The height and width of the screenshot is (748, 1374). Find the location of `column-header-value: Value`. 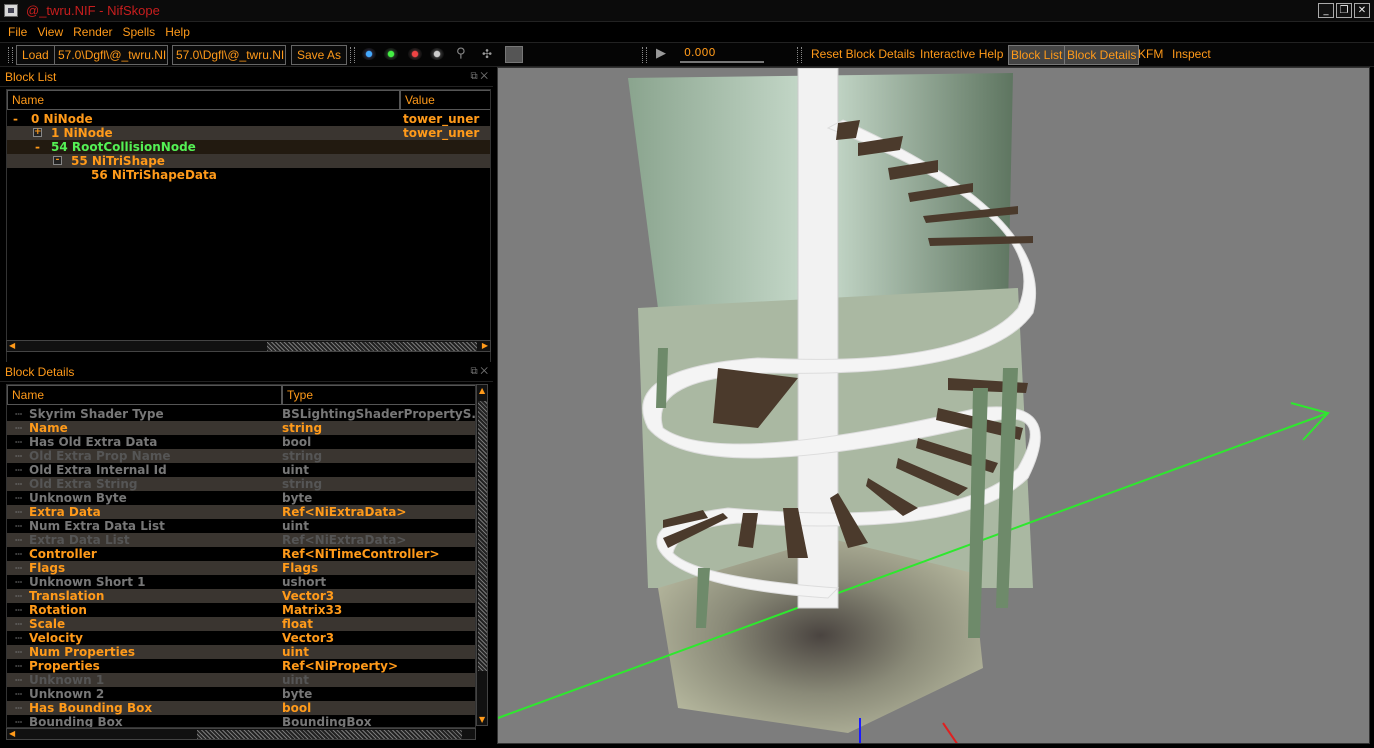

column-header-value: Value is located at coordinates (445, 100).